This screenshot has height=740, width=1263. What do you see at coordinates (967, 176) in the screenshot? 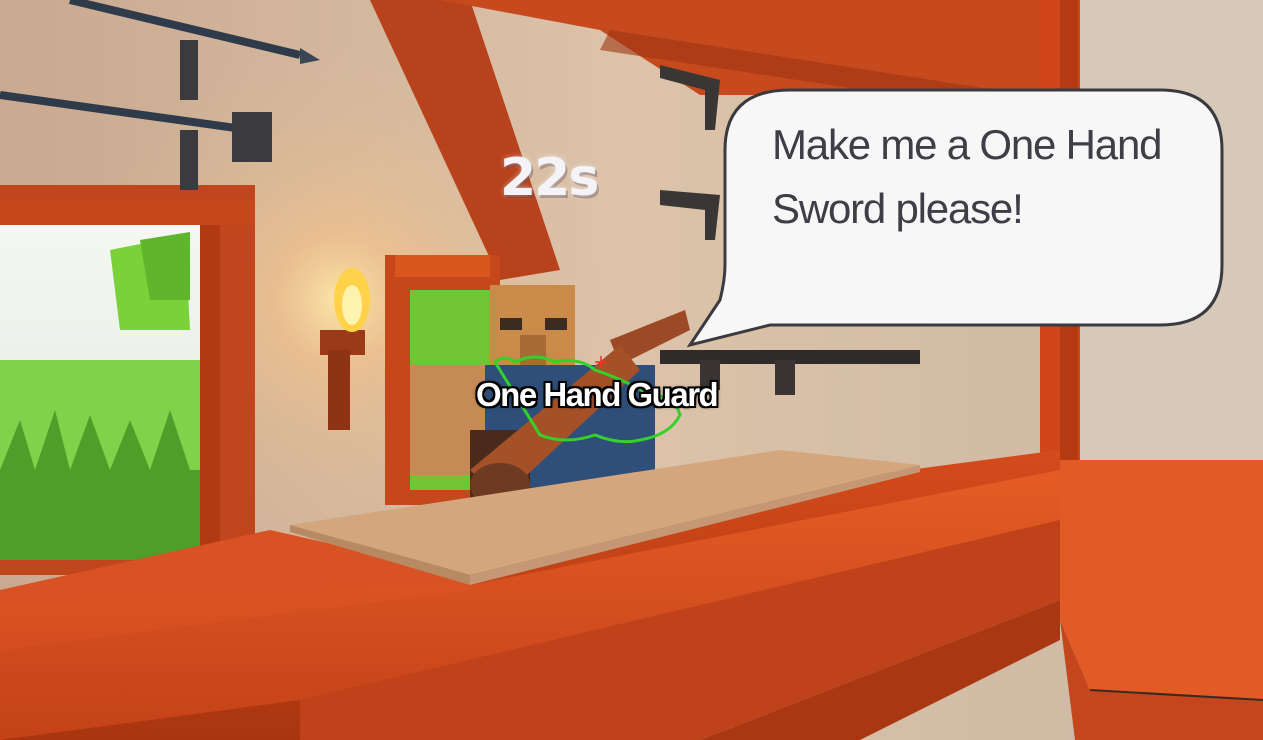
I see `customer-request-text: Make me a One Hand Sword please!` at bounding box center [967, 176].